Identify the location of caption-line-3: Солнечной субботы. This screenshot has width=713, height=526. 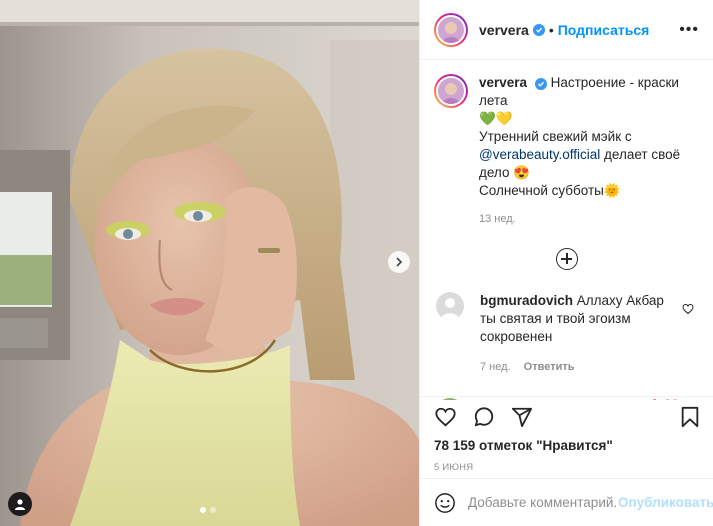
(541, 190).